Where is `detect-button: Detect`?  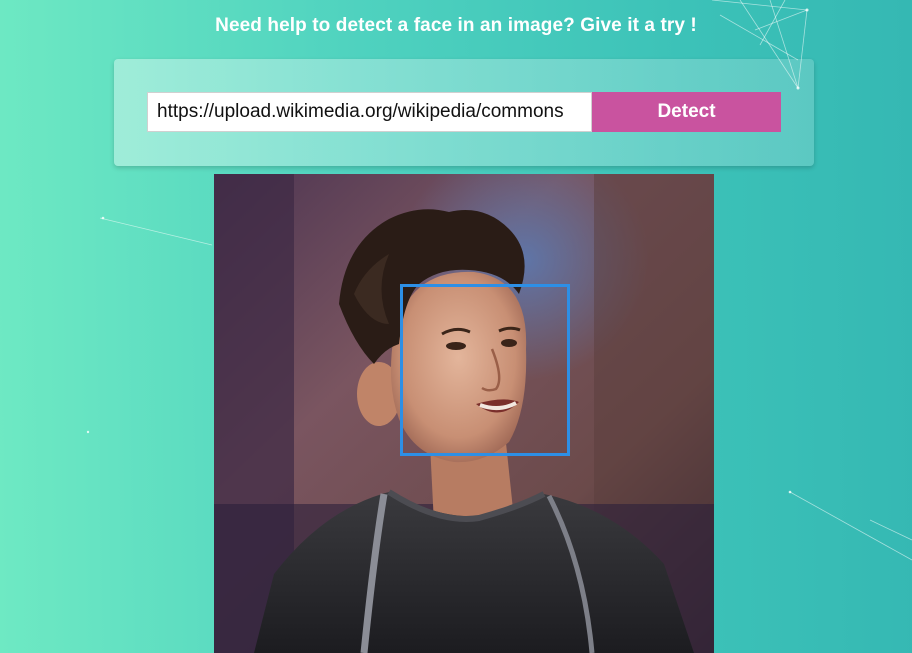 detect-button: Detect is located at coordinates (686, 112).